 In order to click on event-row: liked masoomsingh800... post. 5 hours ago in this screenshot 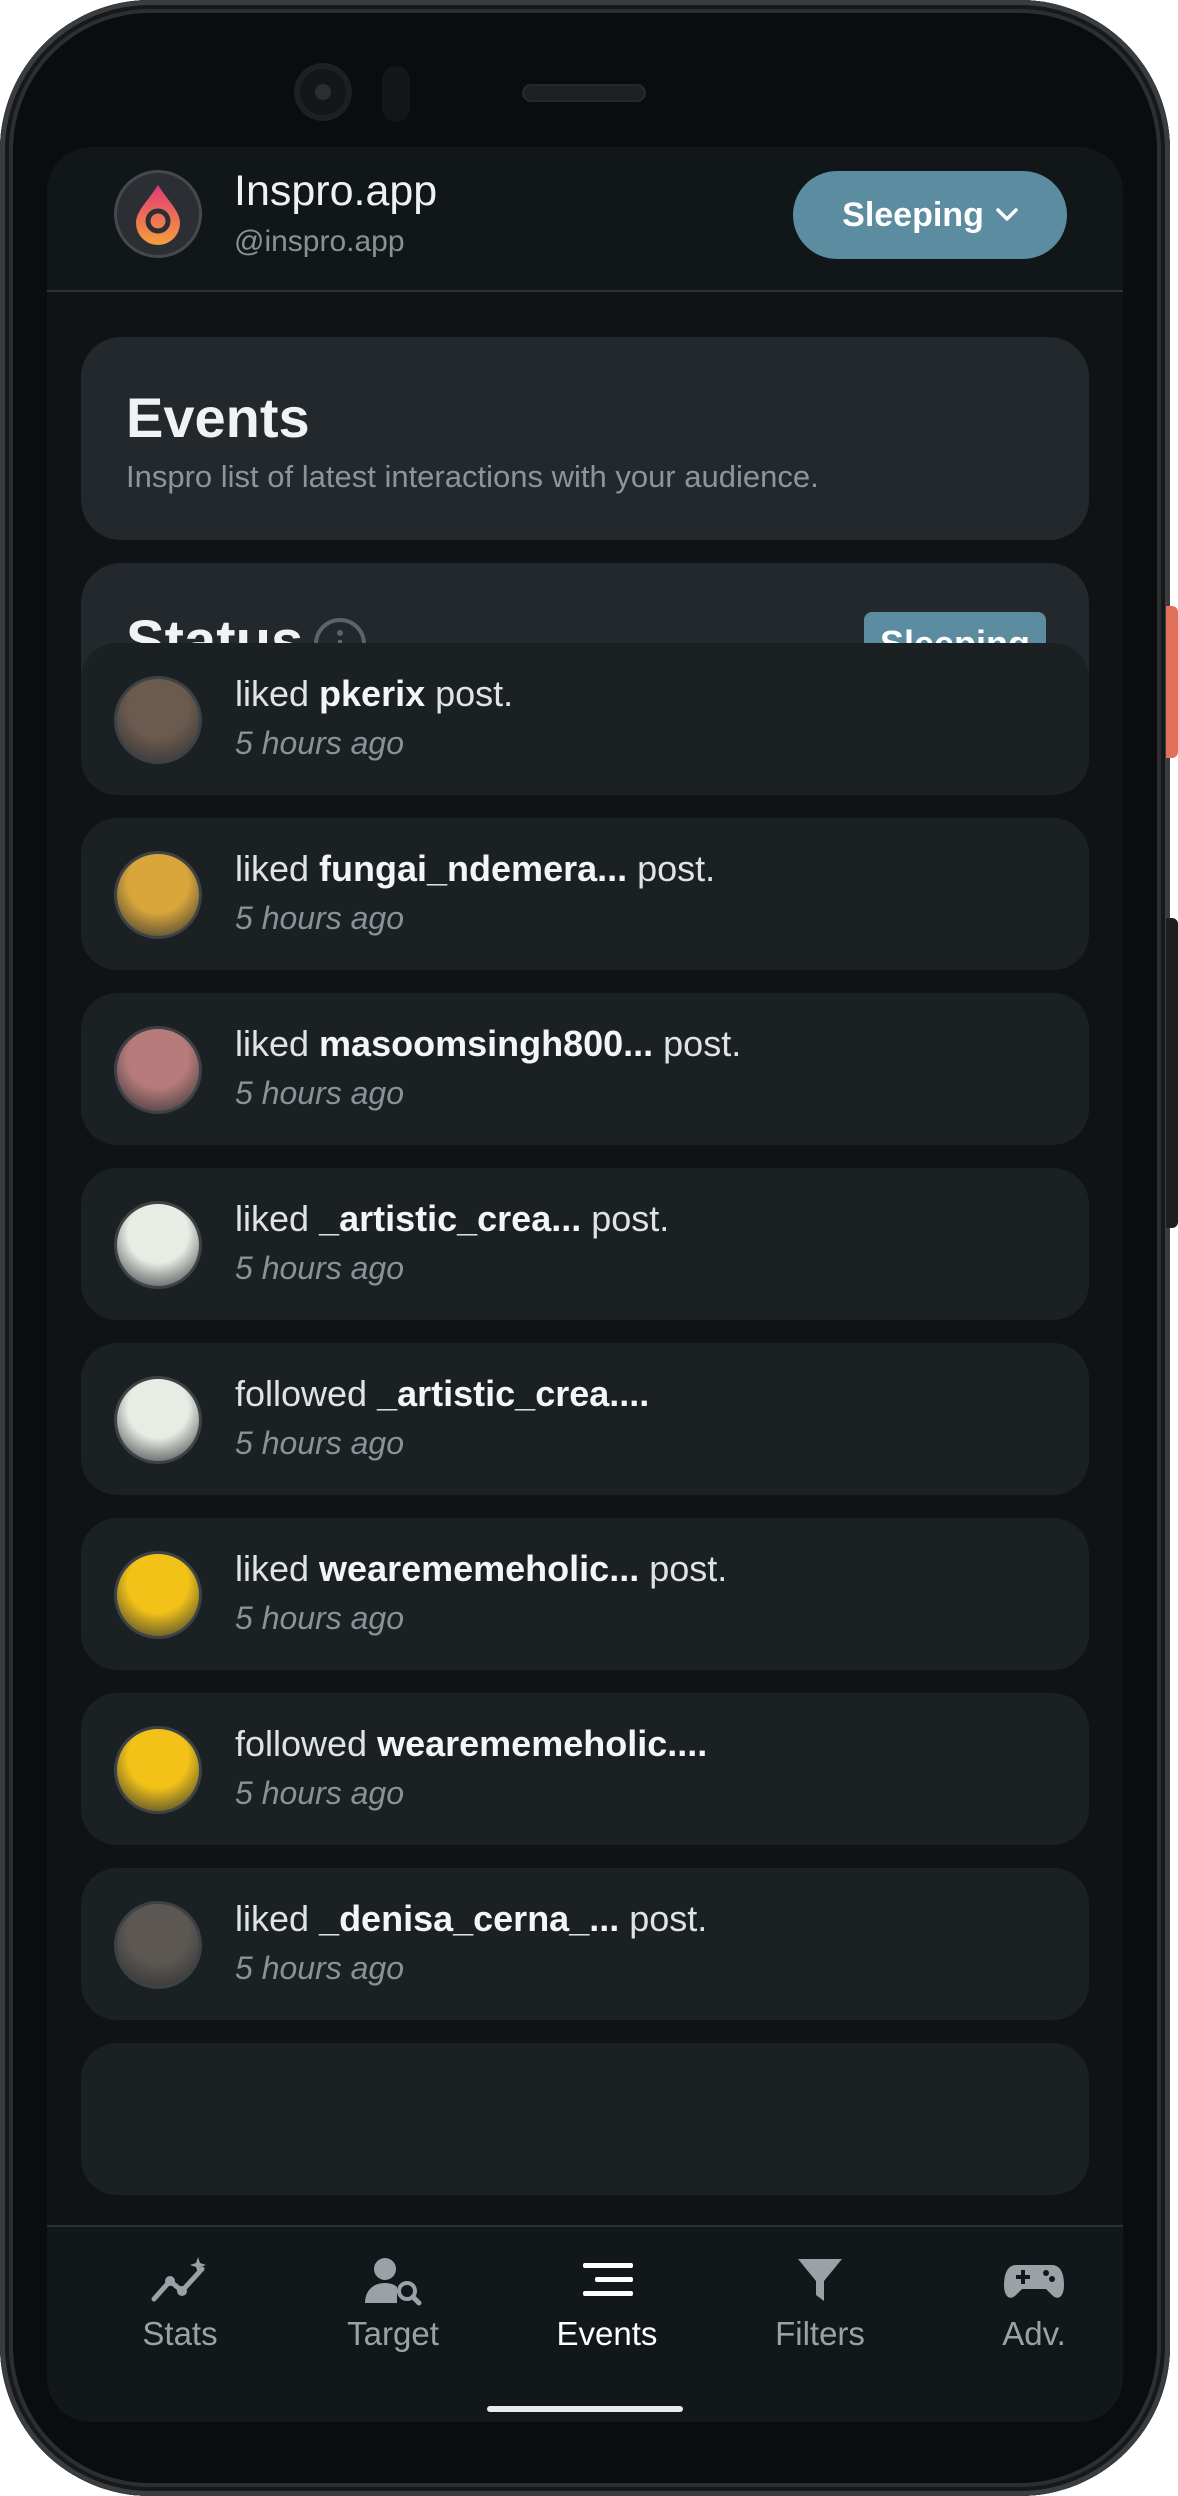, I will do `click(585, 1069)`.